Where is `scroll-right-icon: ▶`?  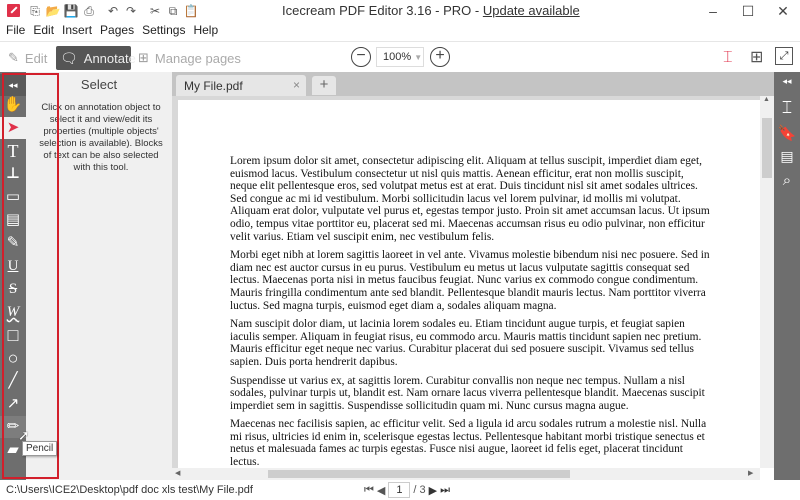
scroll-right-icon: ▶ is located at coordinates (750, 473).